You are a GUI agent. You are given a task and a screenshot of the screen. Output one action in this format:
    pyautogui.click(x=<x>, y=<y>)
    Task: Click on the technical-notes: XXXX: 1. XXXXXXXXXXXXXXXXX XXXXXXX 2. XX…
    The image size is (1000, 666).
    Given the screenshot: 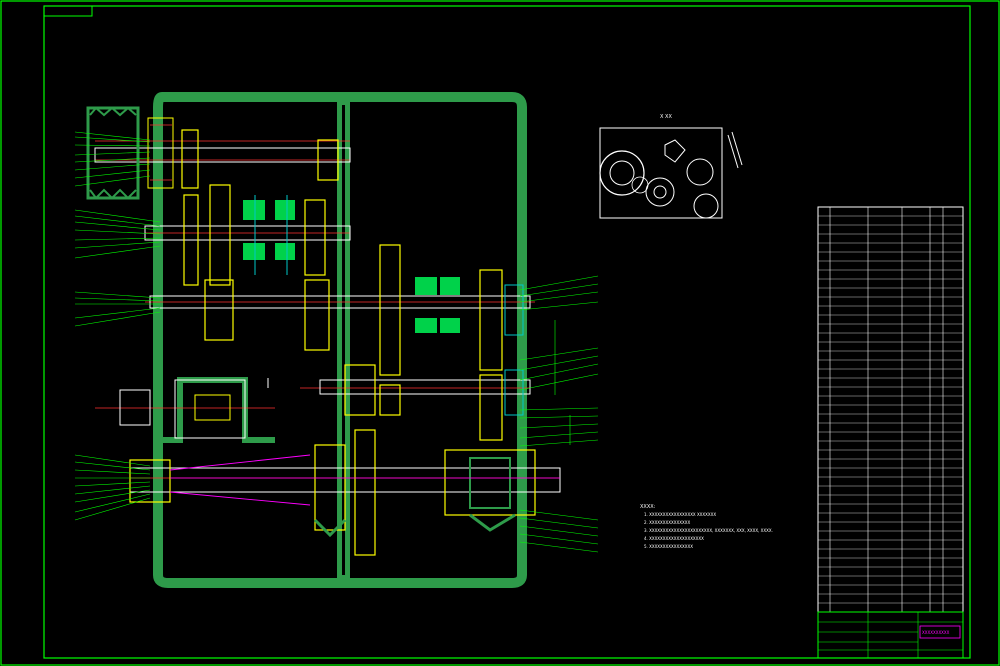 What is the action you would take?
    pyautogui.click(x=706, y=526)
    